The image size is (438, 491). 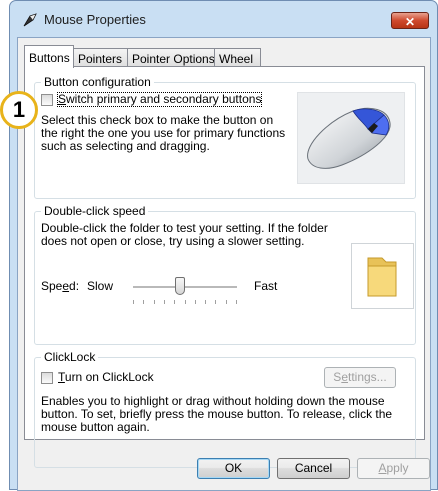 I want to click on callout-number: 1, so click(x=19, y=109).